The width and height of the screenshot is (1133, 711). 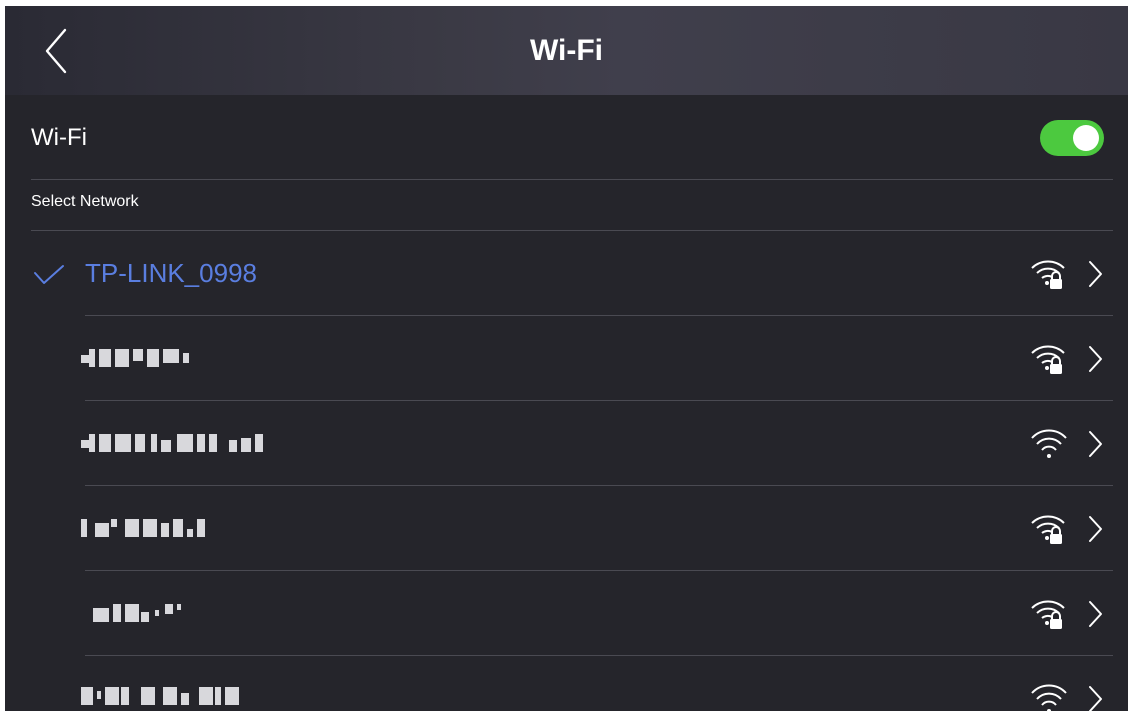 I want to click on chevron-left-icon, so click(x=56, y=51).